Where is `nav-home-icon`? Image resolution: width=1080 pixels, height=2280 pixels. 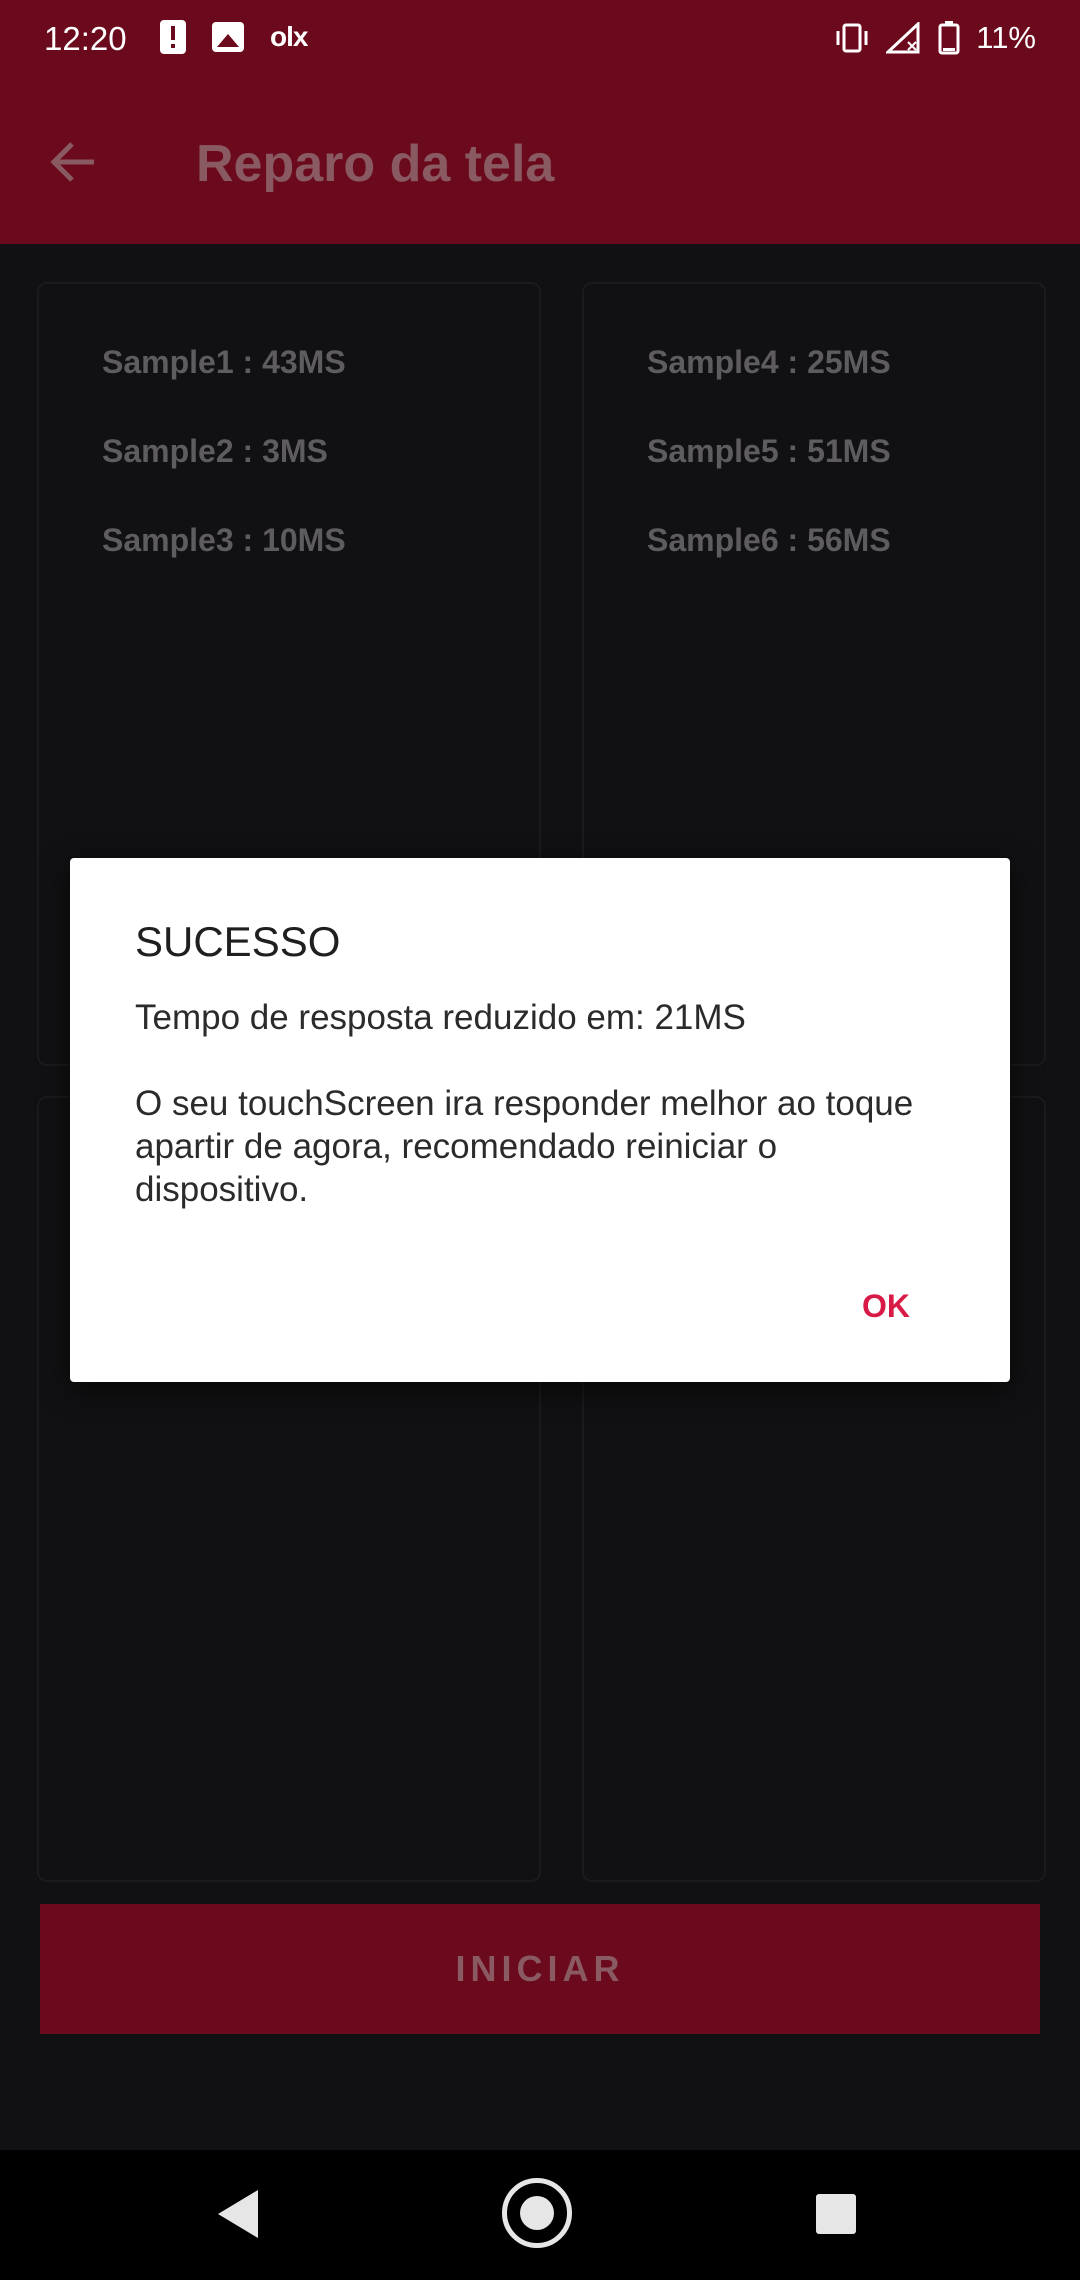
nav-home-icon is located at coordinates (537, 2213).